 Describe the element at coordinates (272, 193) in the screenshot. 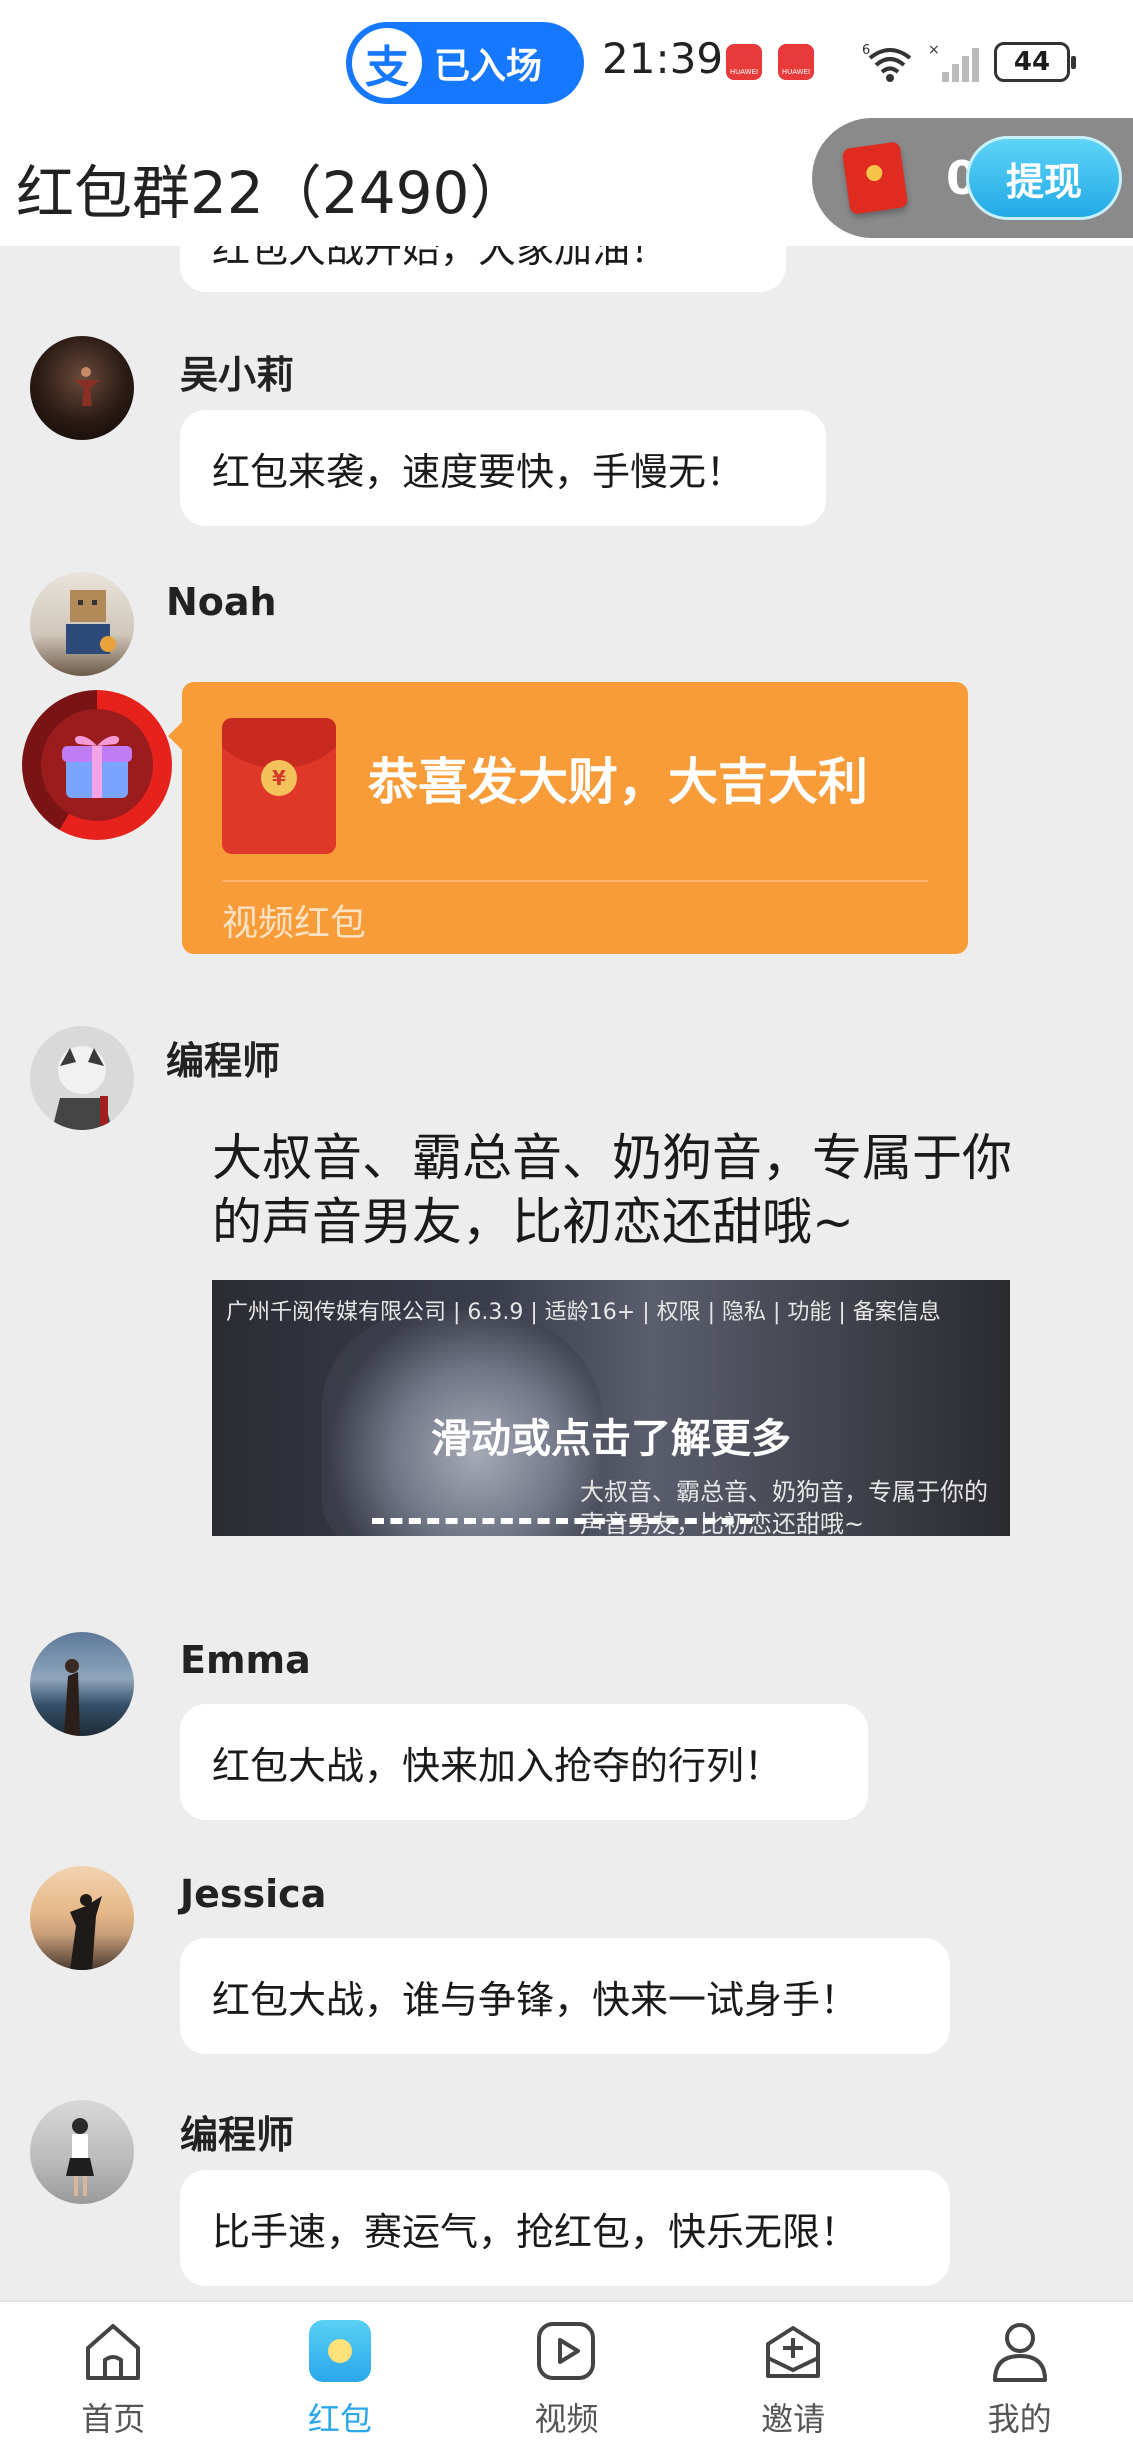

I see `group-title: 红包群22（2490）` at that location.